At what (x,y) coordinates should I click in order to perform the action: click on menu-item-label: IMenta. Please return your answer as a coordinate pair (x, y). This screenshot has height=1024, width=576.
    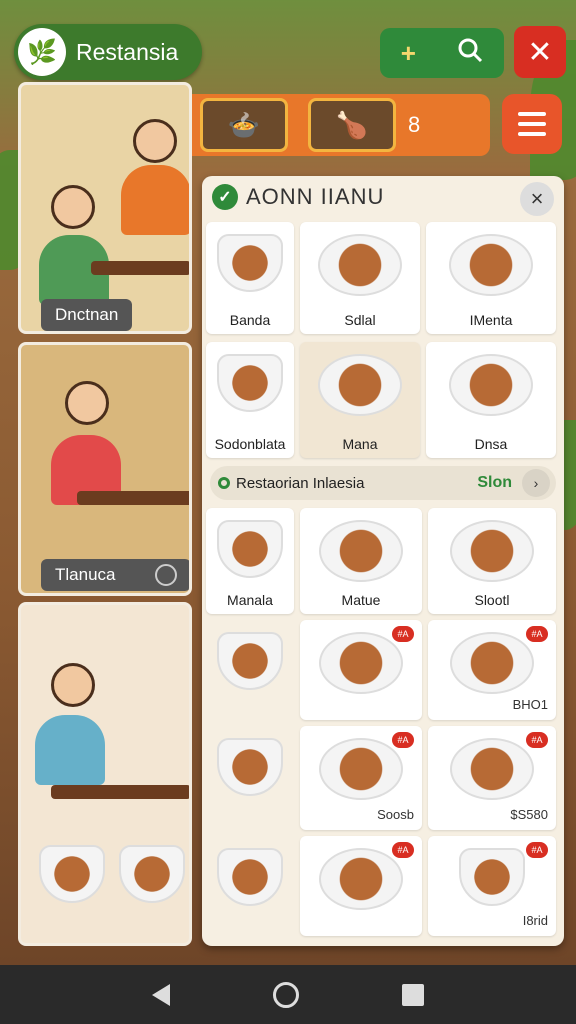
    Looking at the image, I should click on (491, 320).